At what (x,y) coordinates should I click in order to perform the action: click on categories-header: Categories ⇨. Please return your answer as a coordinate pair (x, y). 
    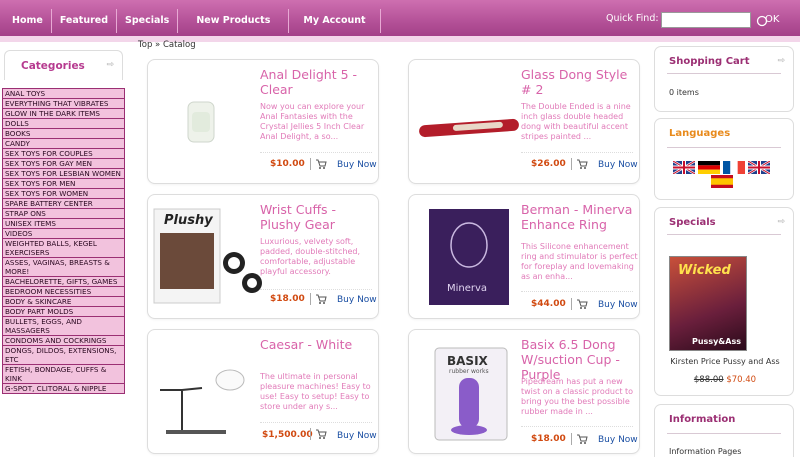
    Looking at the image, I should click on (63, 65).